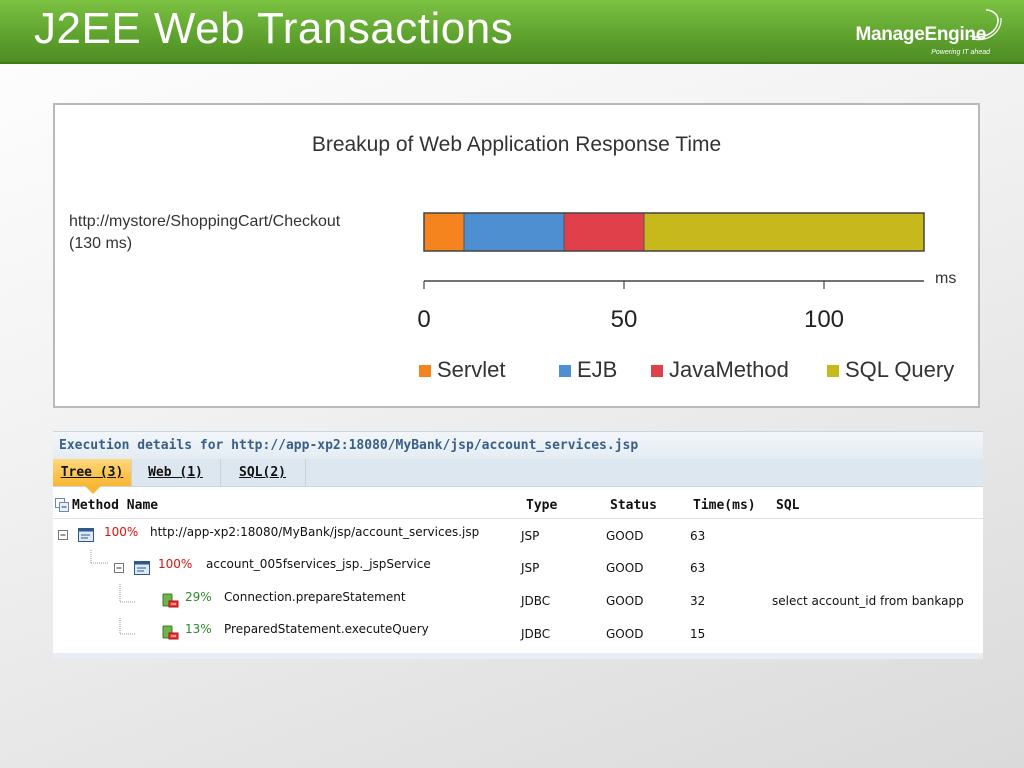 This screenshot has width=1024, height=768. What do you see at coordinates (326, 629) in the screenshot?
I see `row-method-name: PreparedStatement.executeQuery` at bounding box center [326, 629].